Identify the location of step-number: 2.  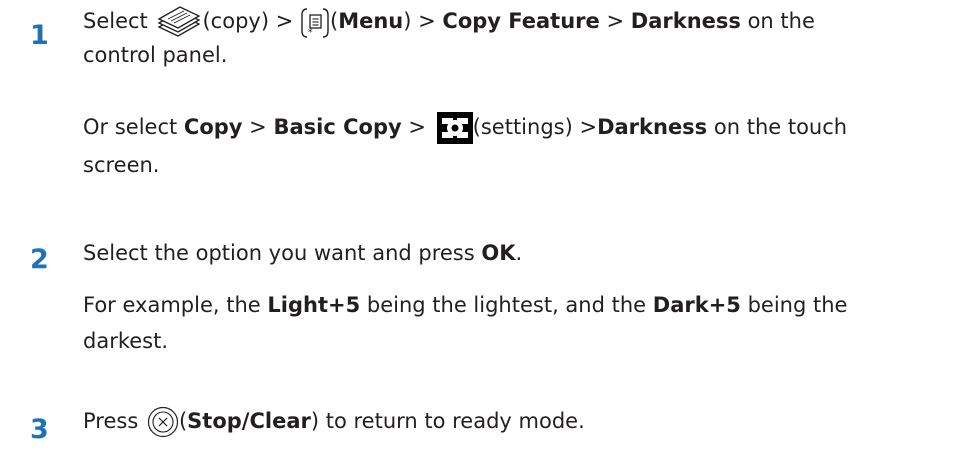
(39, 259).